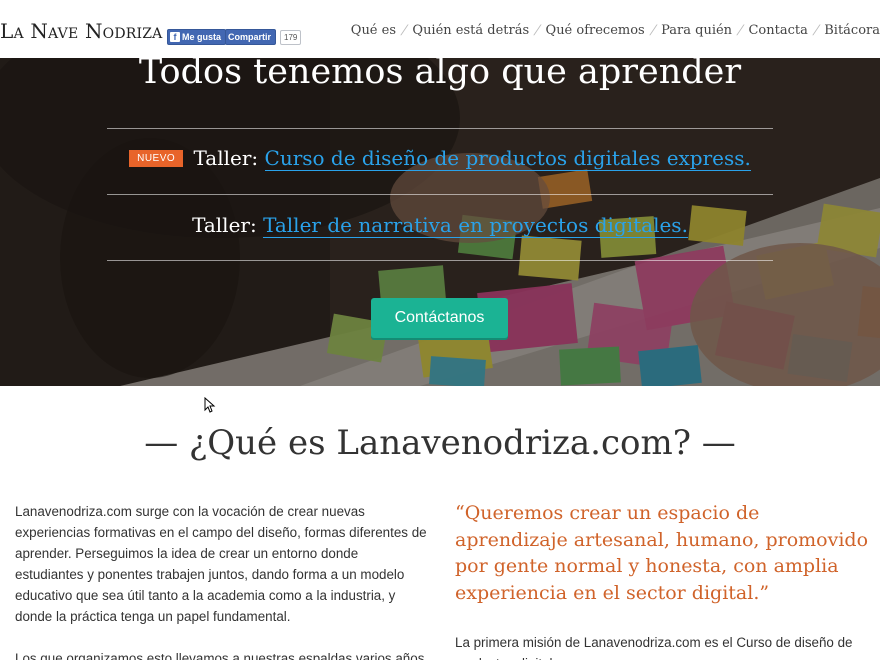 Image resolution: width=880 pixels, height=660 pixels. What do you see at coordinates (696, 30) in the screenshot?
I see `nav-item-para-quien: Para quién` at bounding box center [696, 30].